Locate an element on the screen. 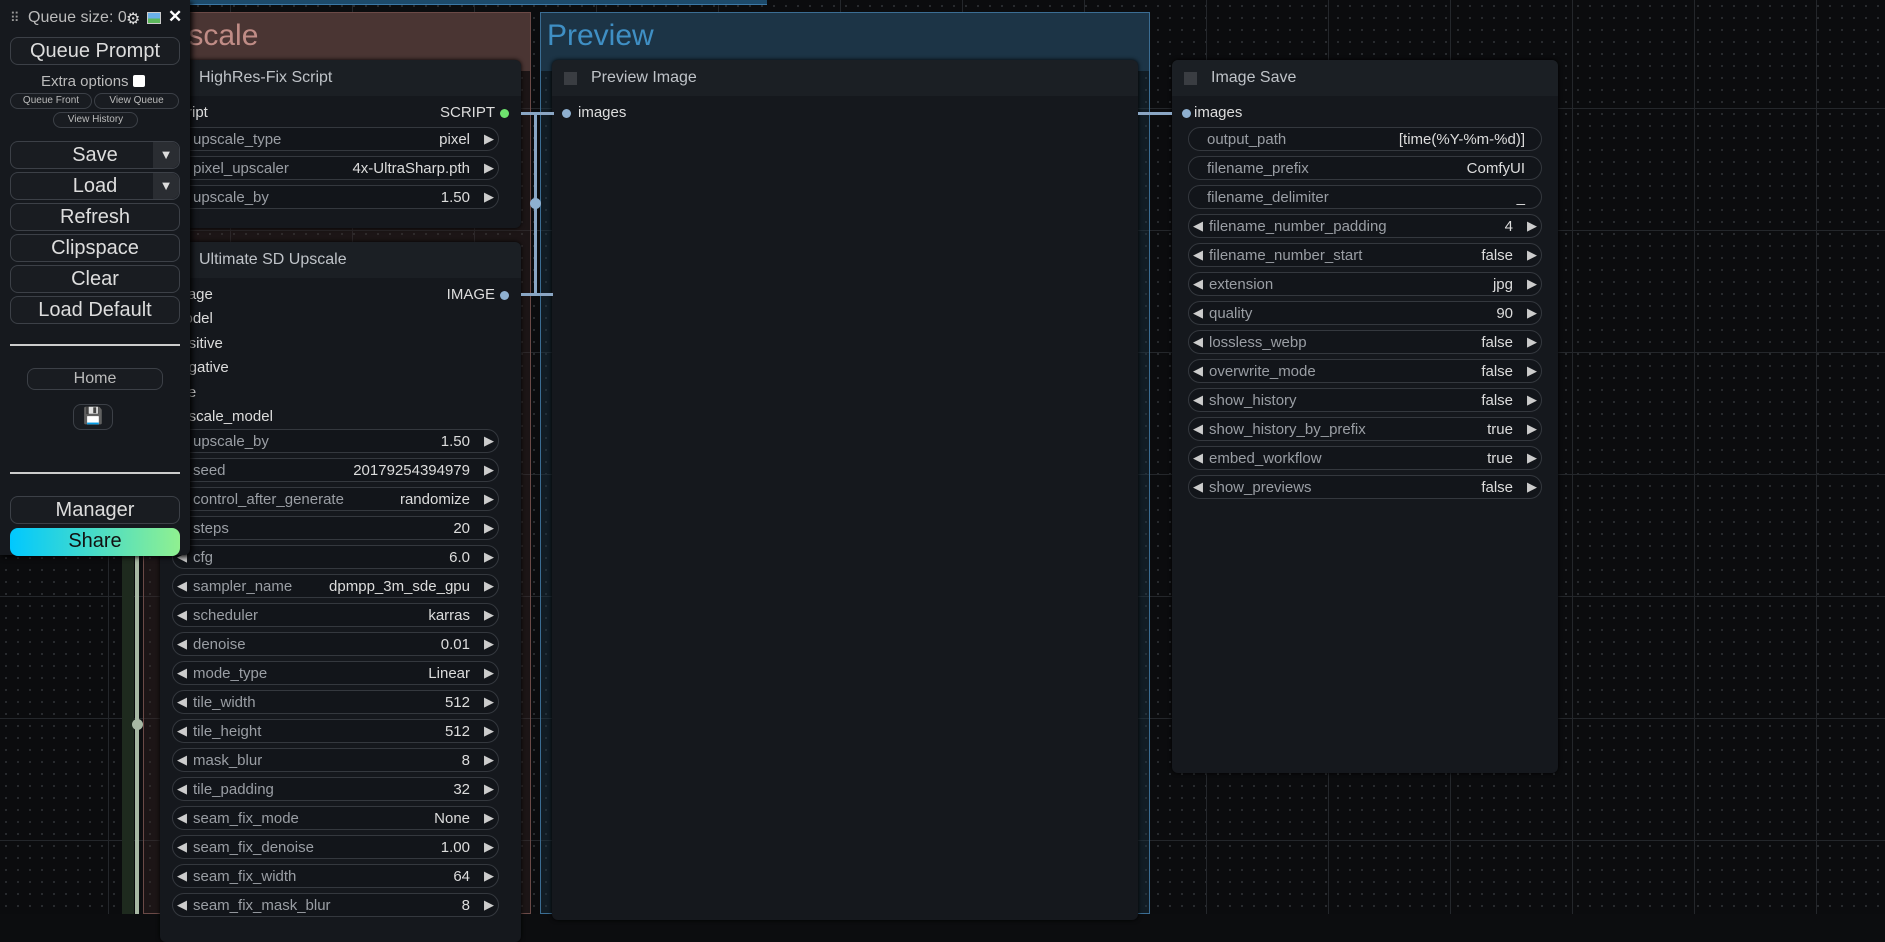 This screenshot has width=1885, height=942. widget-value: None is located at coordinates (452, 818).